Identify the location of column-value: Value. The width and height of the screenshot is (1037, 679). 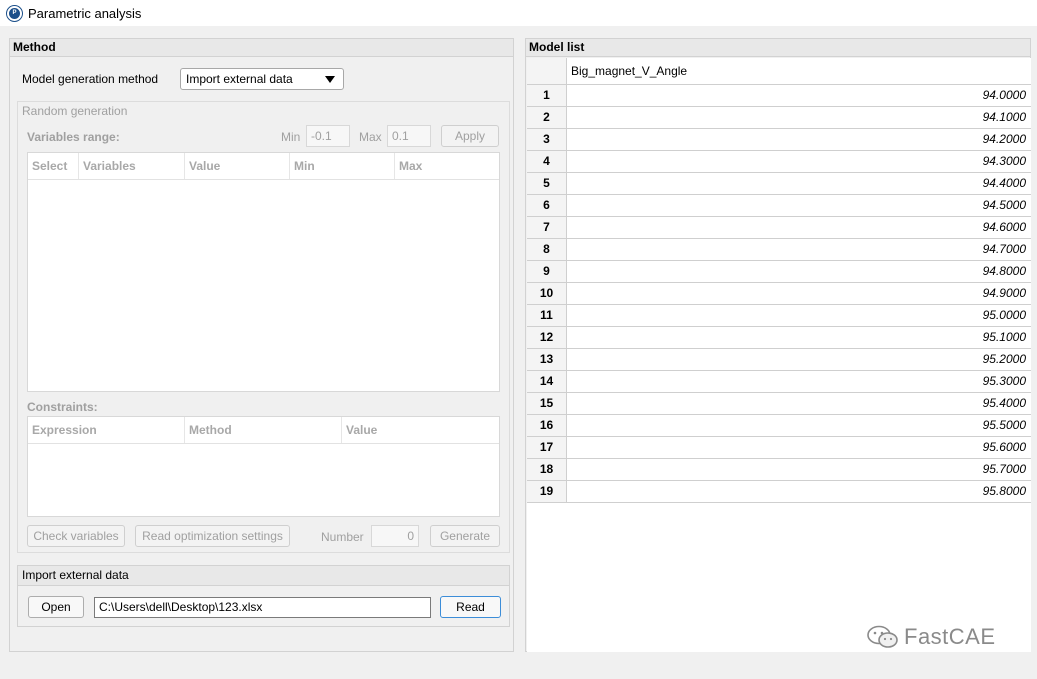
(237, 166).